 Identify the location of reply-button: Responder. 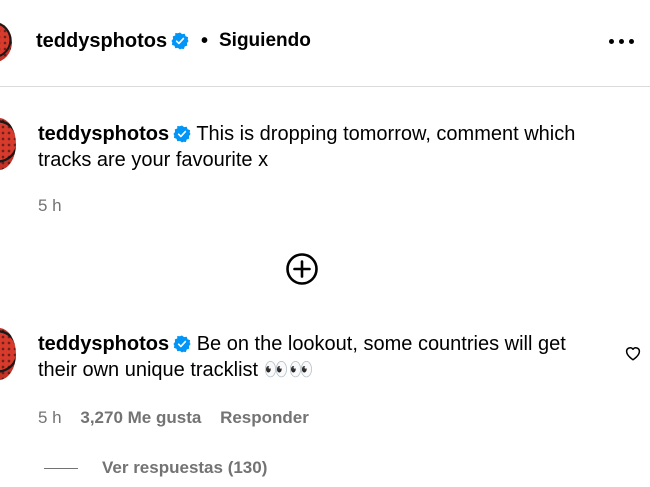
(264, 417).